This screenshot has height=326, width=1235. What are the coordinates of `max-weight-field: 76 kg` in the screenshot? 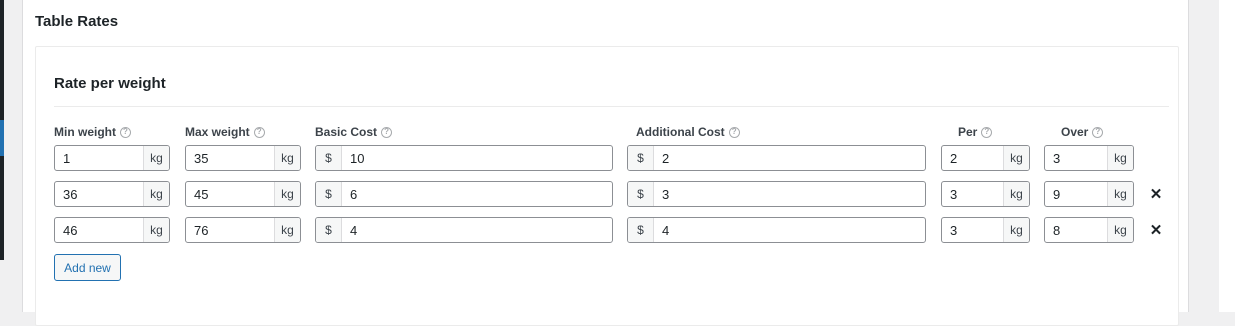 It's located at (243, 230).